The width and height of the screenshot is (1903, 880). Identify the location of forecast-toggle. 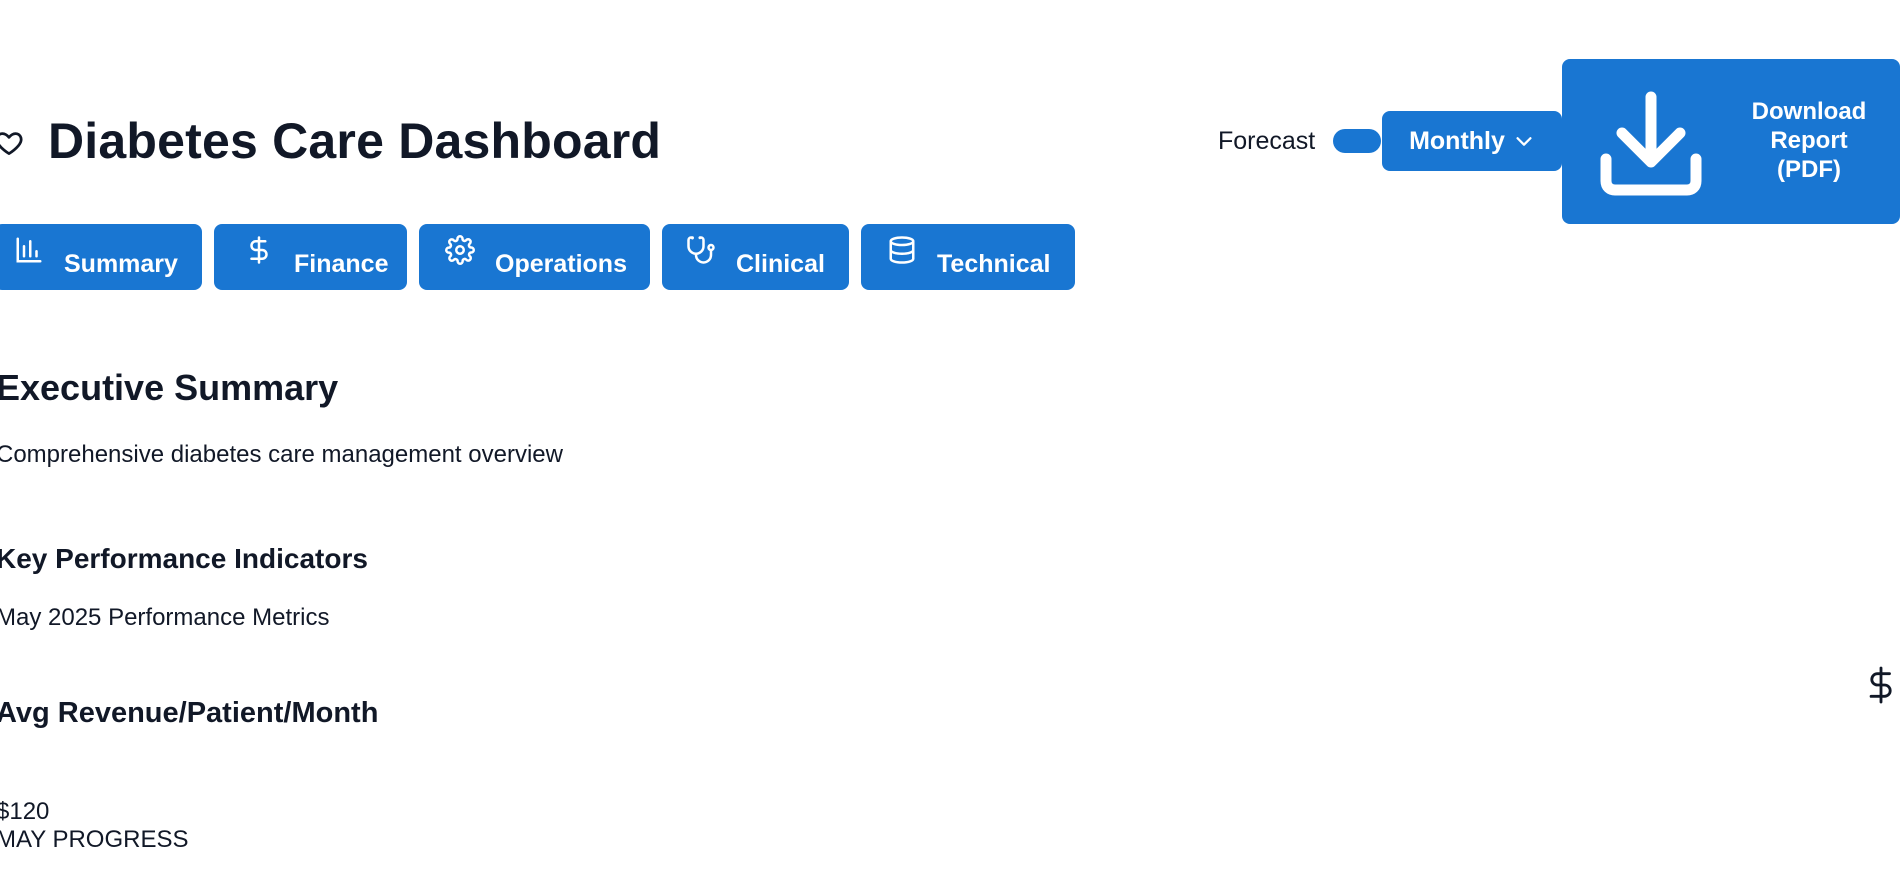
(1357, 141).